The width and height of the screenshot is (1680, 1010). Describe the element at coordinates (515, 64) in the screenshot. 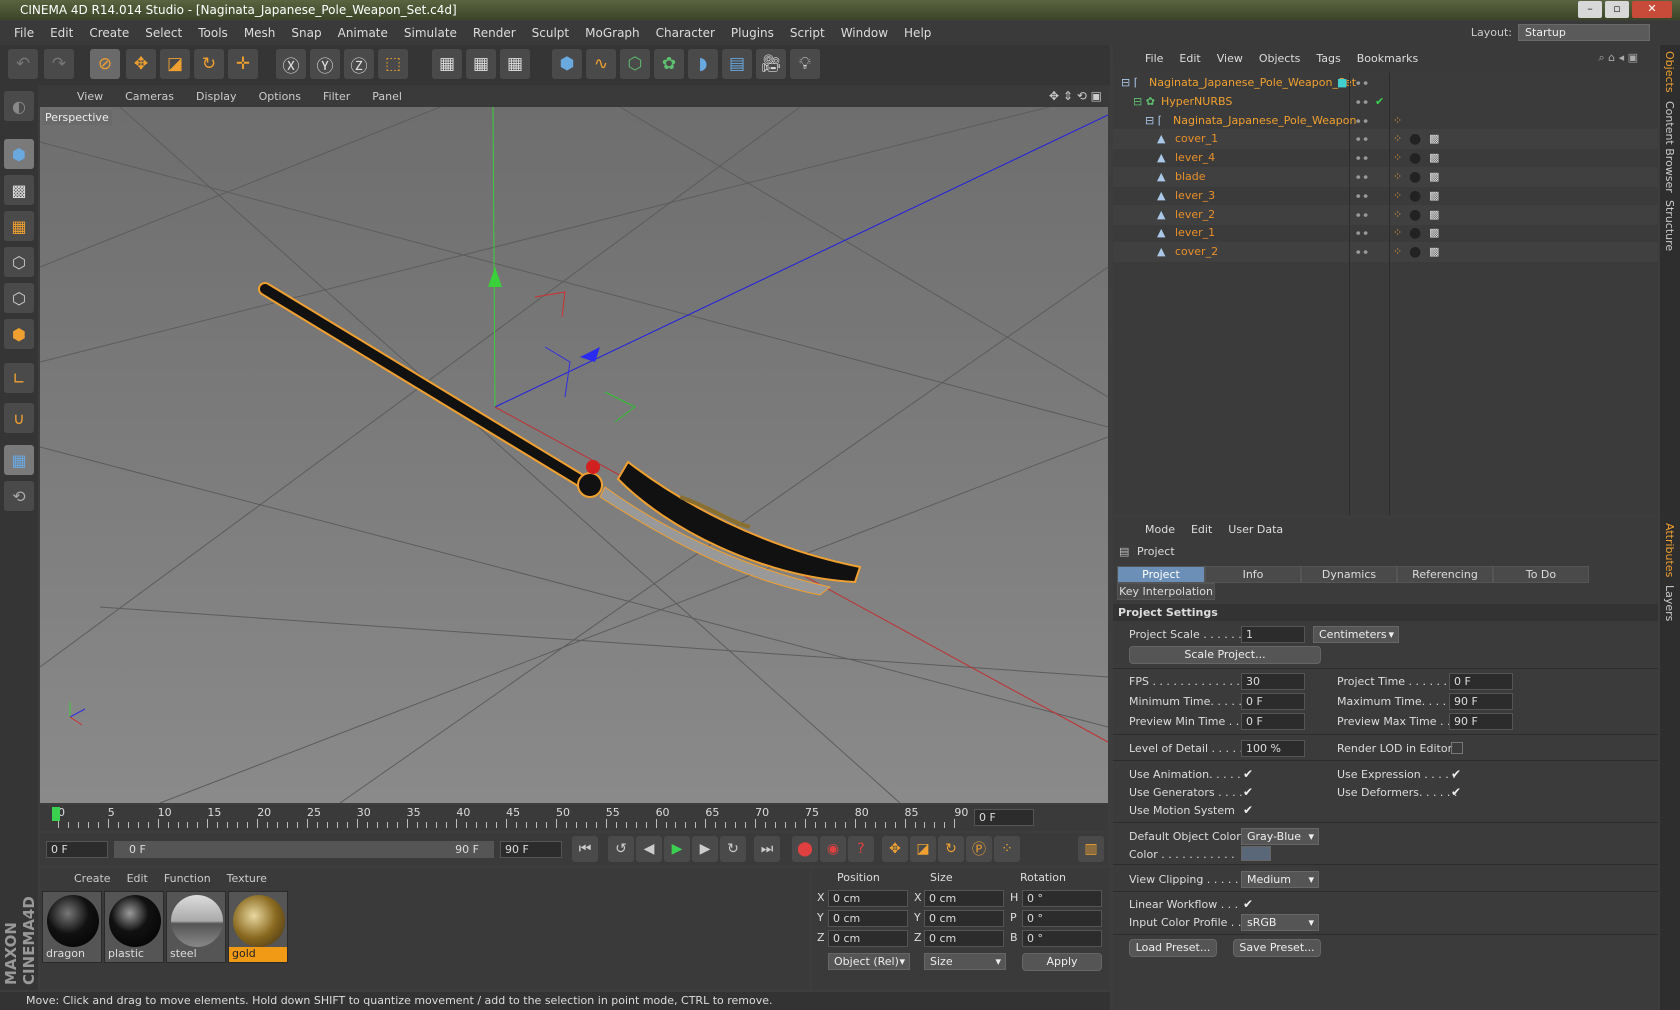

I see `render-settings-icon: ▦` at that location.